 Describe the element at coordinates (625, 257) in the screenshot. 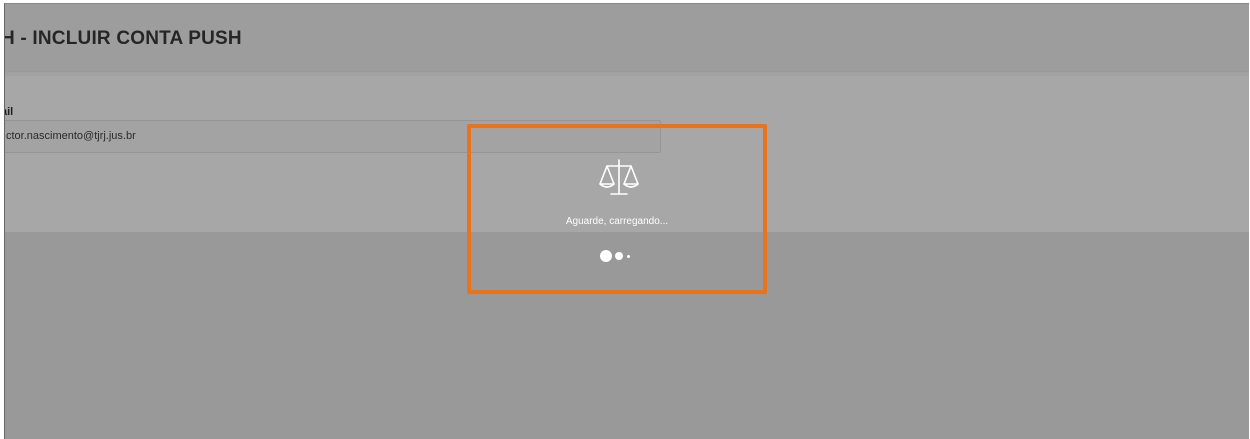

I see `loading-spinner` at that location.